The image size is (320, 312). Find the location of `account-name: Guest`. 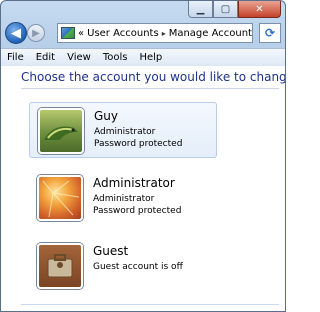

account-name: Guest is located at coordinates (111, 251).